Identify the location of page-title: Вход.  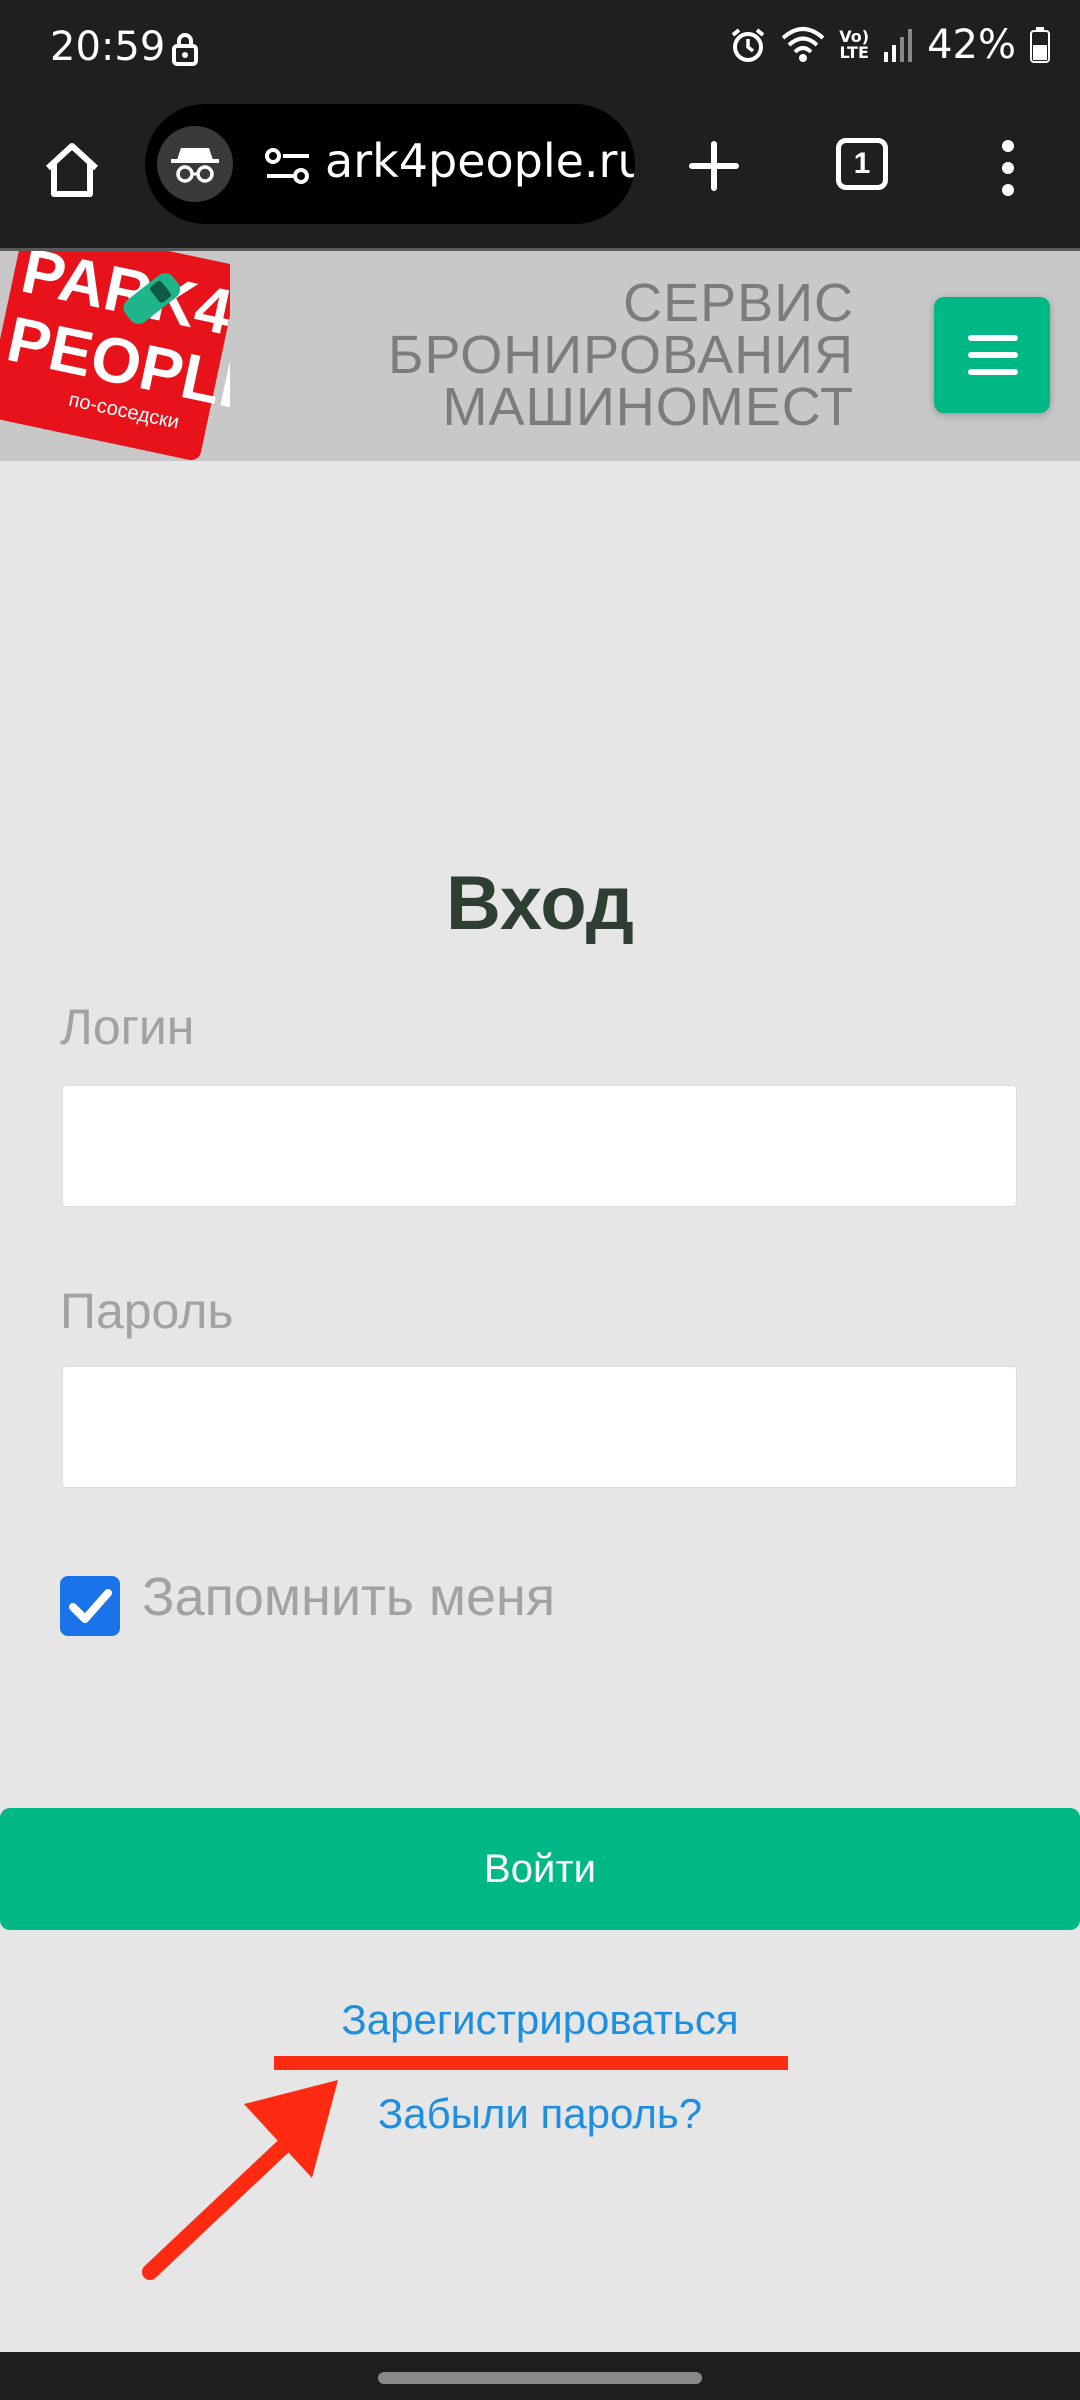
(540, 903).